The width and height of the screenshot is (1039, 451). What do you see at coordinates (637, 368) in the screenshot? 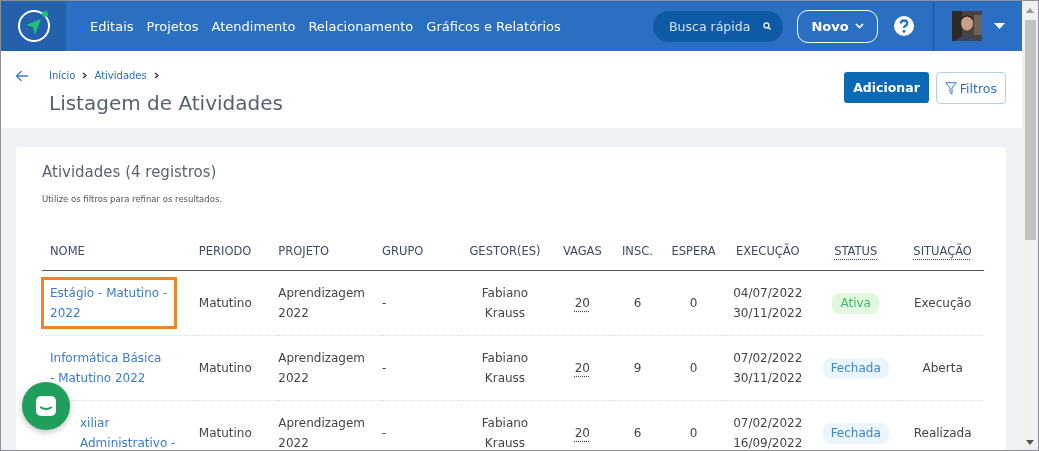
I see `table-cell: 9` at bounding box center [637, 368].